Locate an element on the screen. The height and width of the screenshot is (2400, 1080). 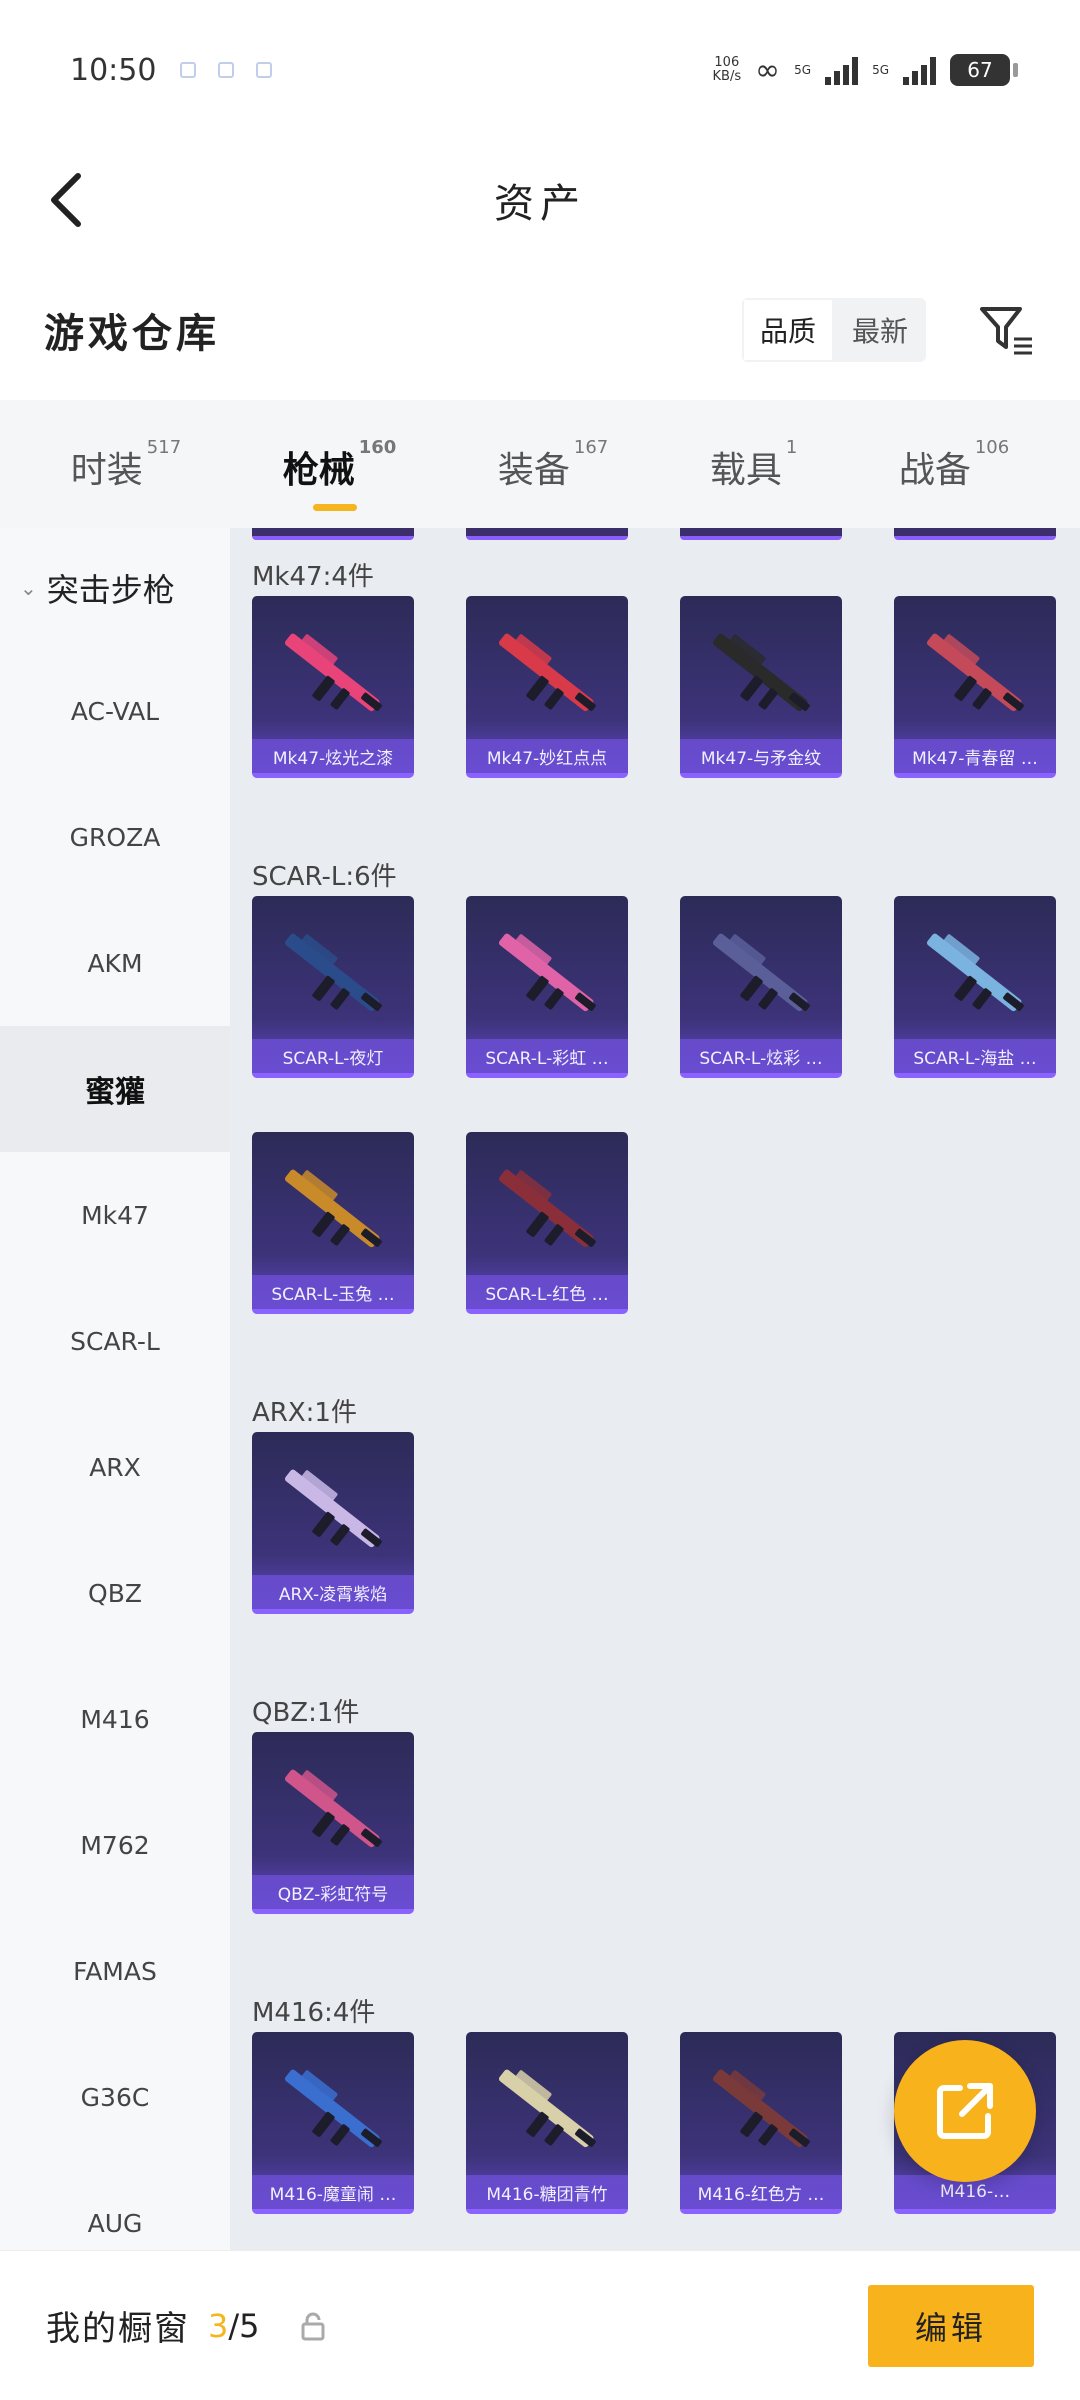
notification-icons is located at coordinates (226, 70).